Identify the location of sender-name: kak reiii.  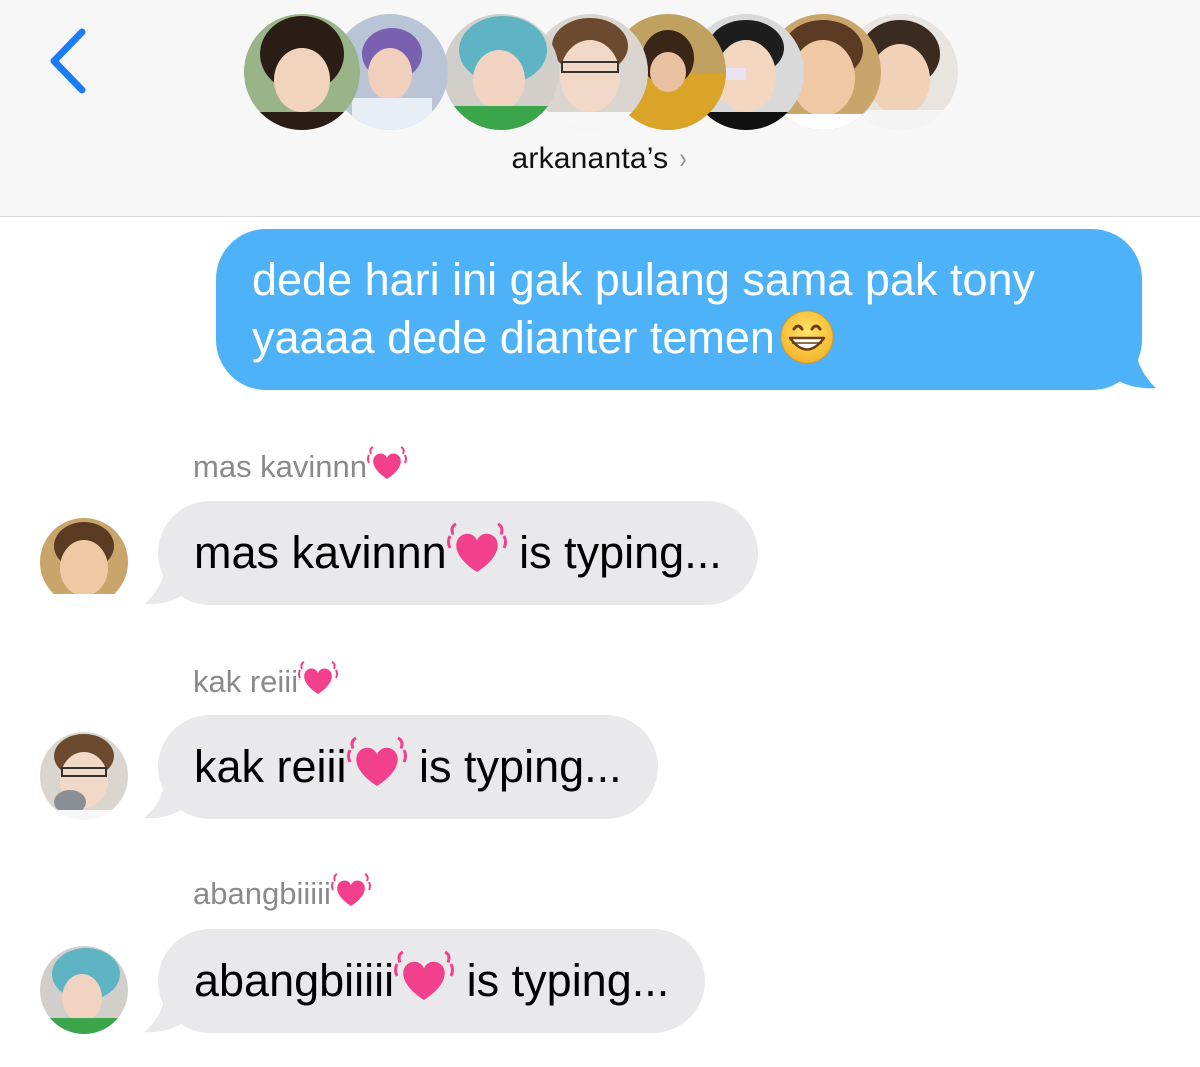
(266, 680).